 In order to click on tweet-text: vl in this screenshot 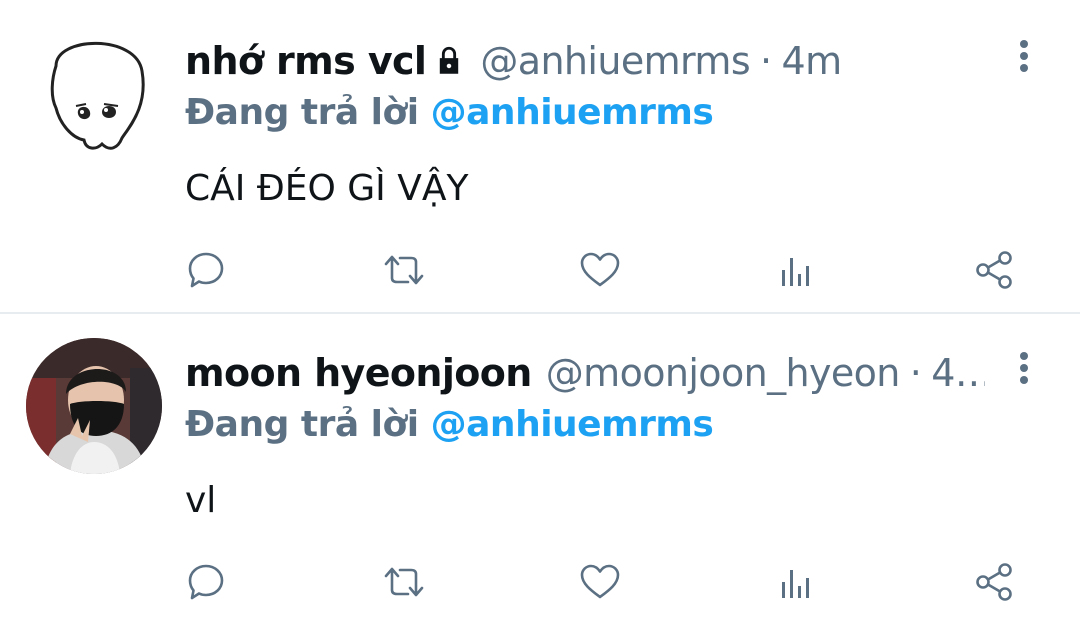, I will do `click(201, 500)`.